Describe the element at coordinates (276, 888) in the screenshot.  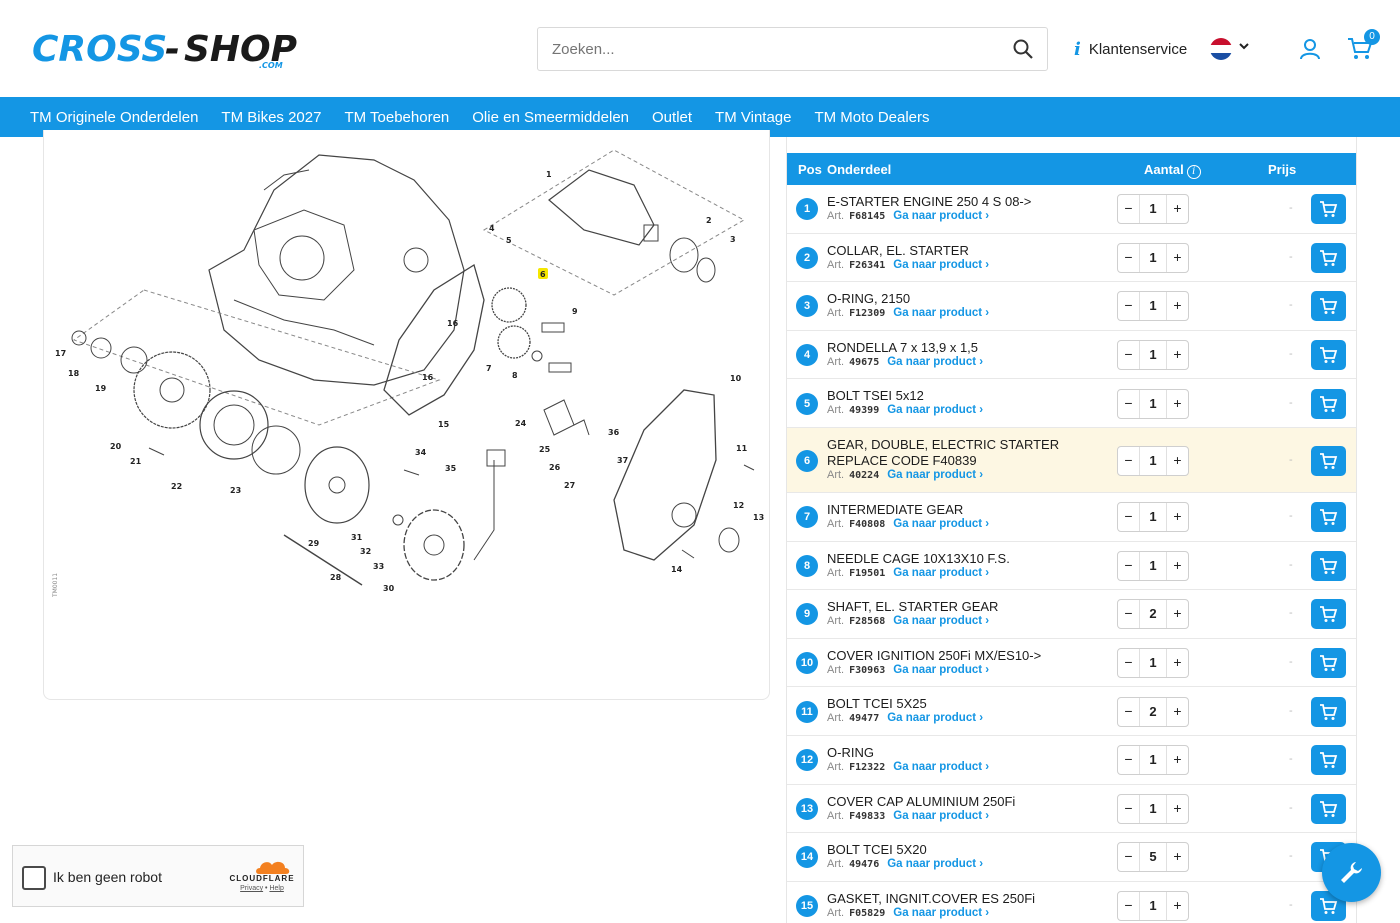
I see `captcha-help-link: Help` at that location.